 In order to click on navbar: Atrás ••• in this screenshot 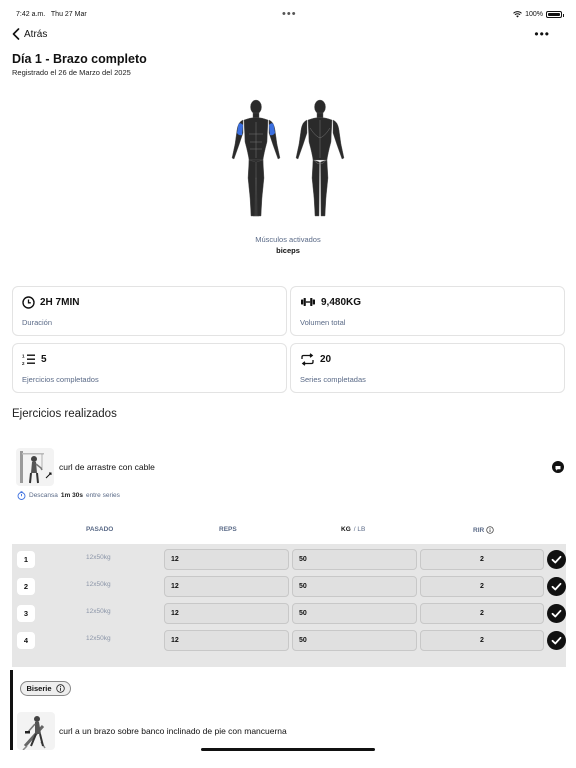, I will do `click(288, 36)`.